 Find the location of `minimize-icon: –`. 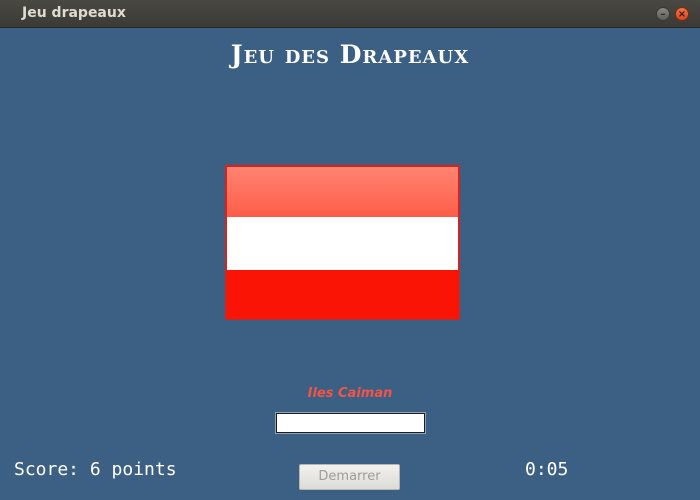

minimize-icon: – is located at coordinates (663, 14).